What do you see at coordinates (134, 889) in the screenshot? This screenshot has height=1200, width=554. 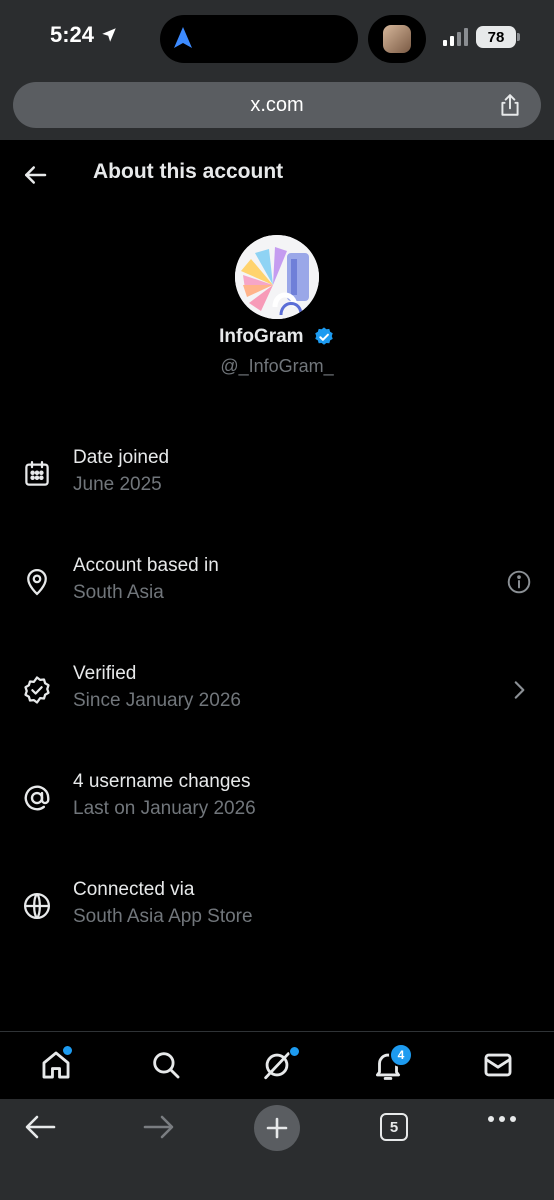 I see `row-label: Connected via` at bounding box center [134, 889].